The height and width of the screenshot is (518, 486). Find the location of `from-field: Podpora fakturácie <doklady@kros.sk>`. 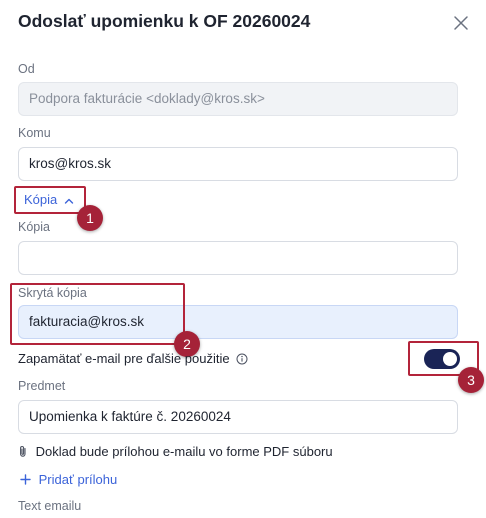

from-field: Podpora fakturácie <doklady@kros.sk> is located at coordinates (238, 99).